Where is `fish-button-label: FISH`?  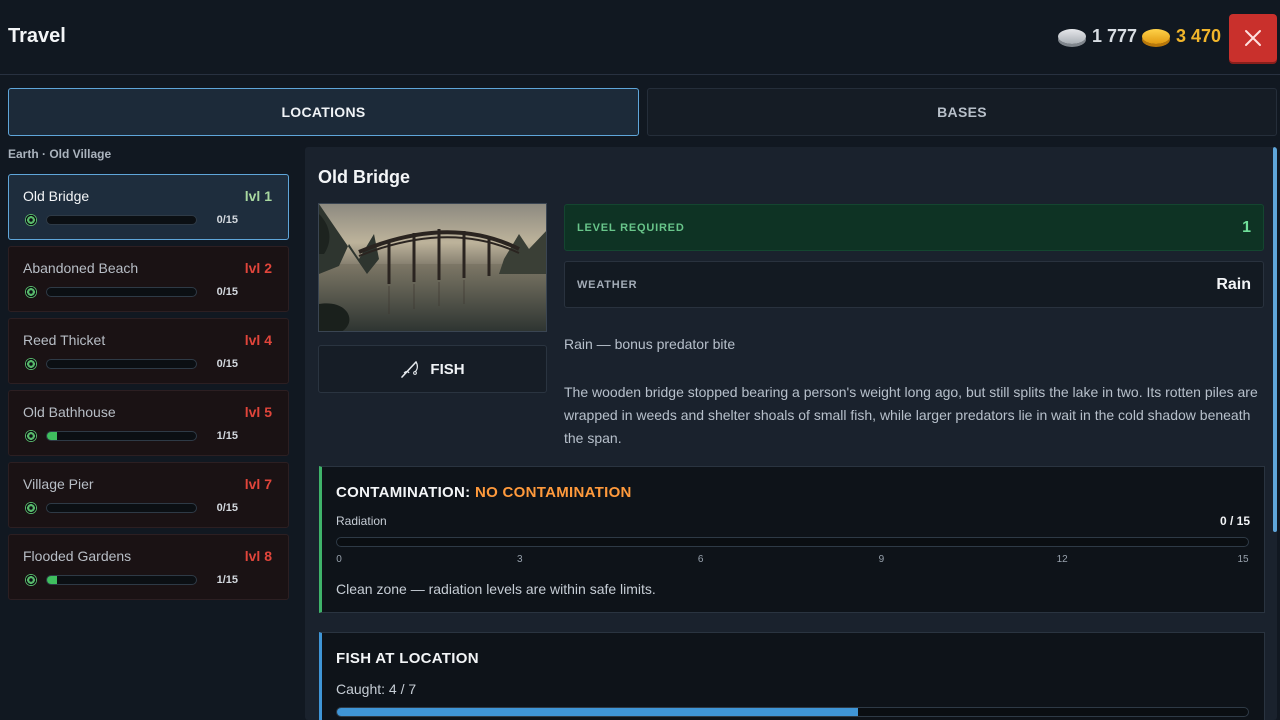
fish-button-label: FISH is located at coordinates (447, 369).